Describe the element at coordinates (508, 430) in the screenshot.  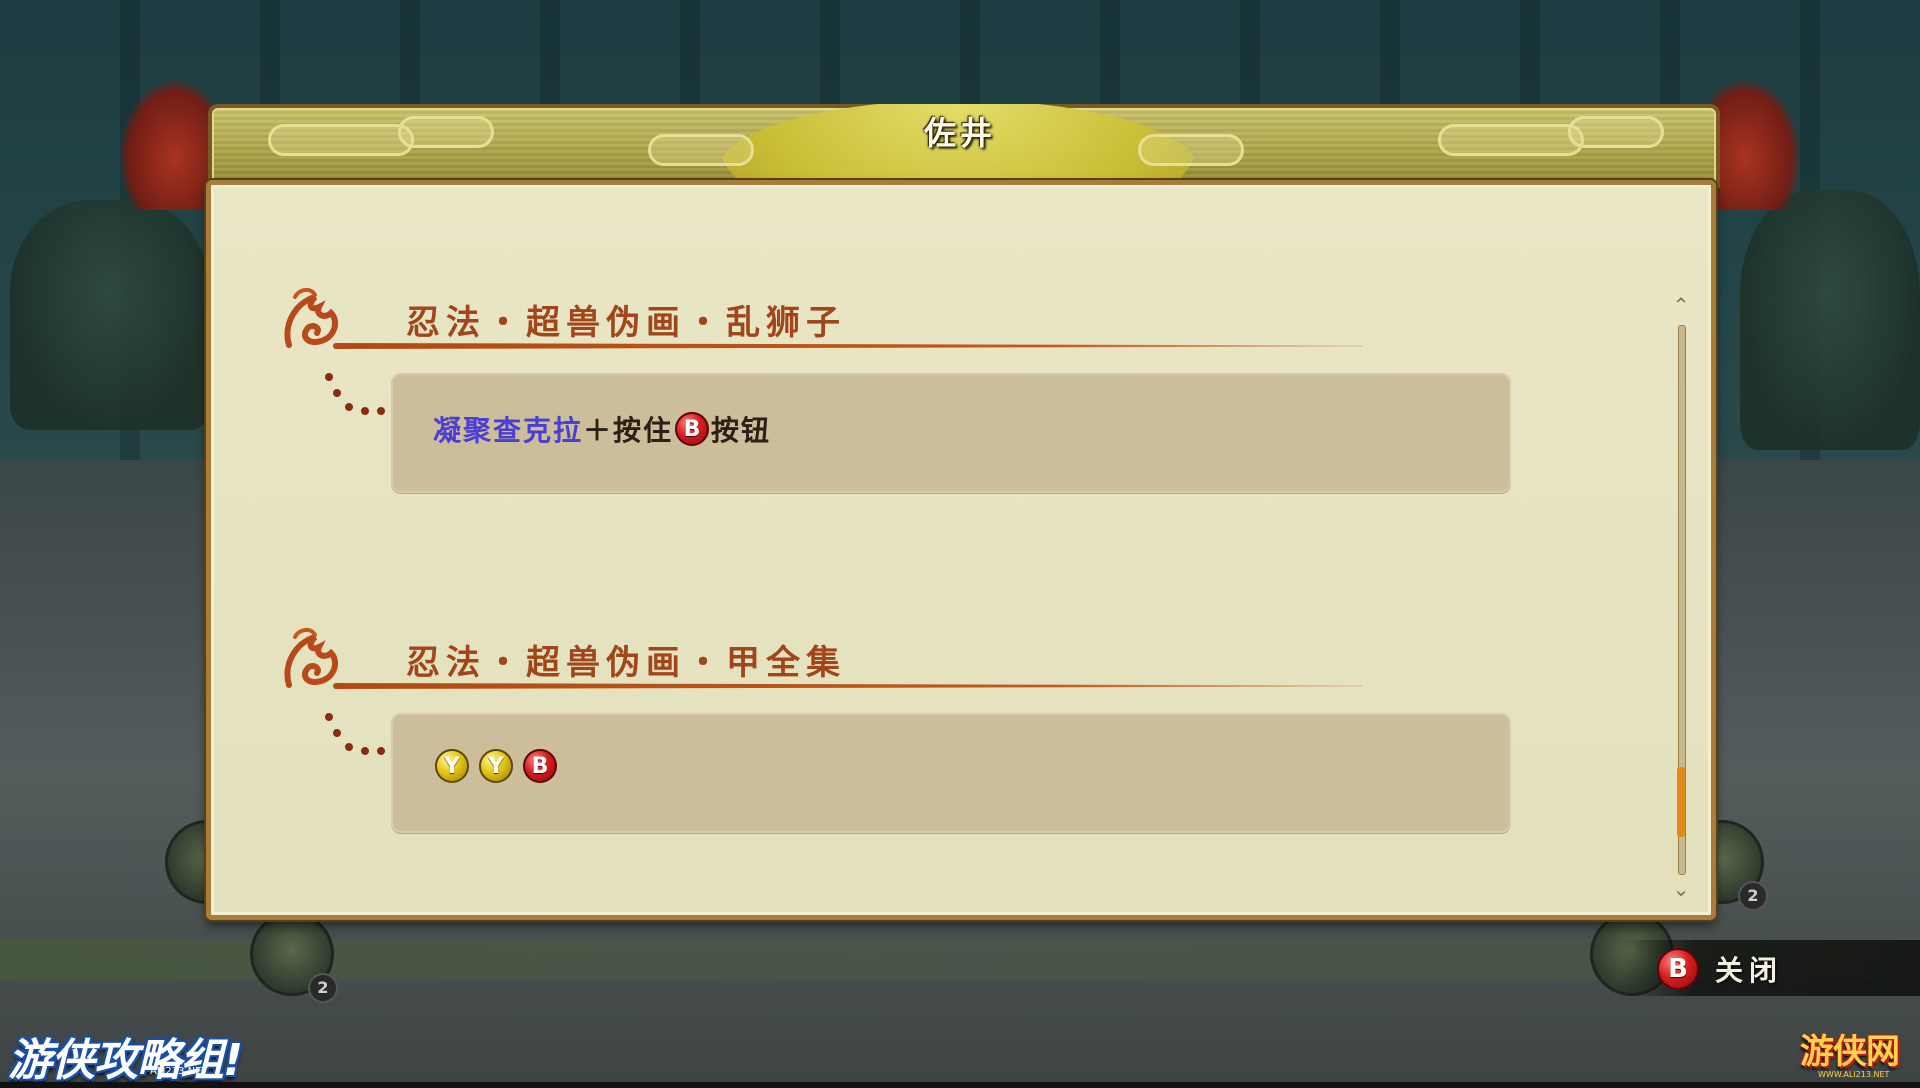
I see `command-highlight: 凝聚查克拉` at that location.